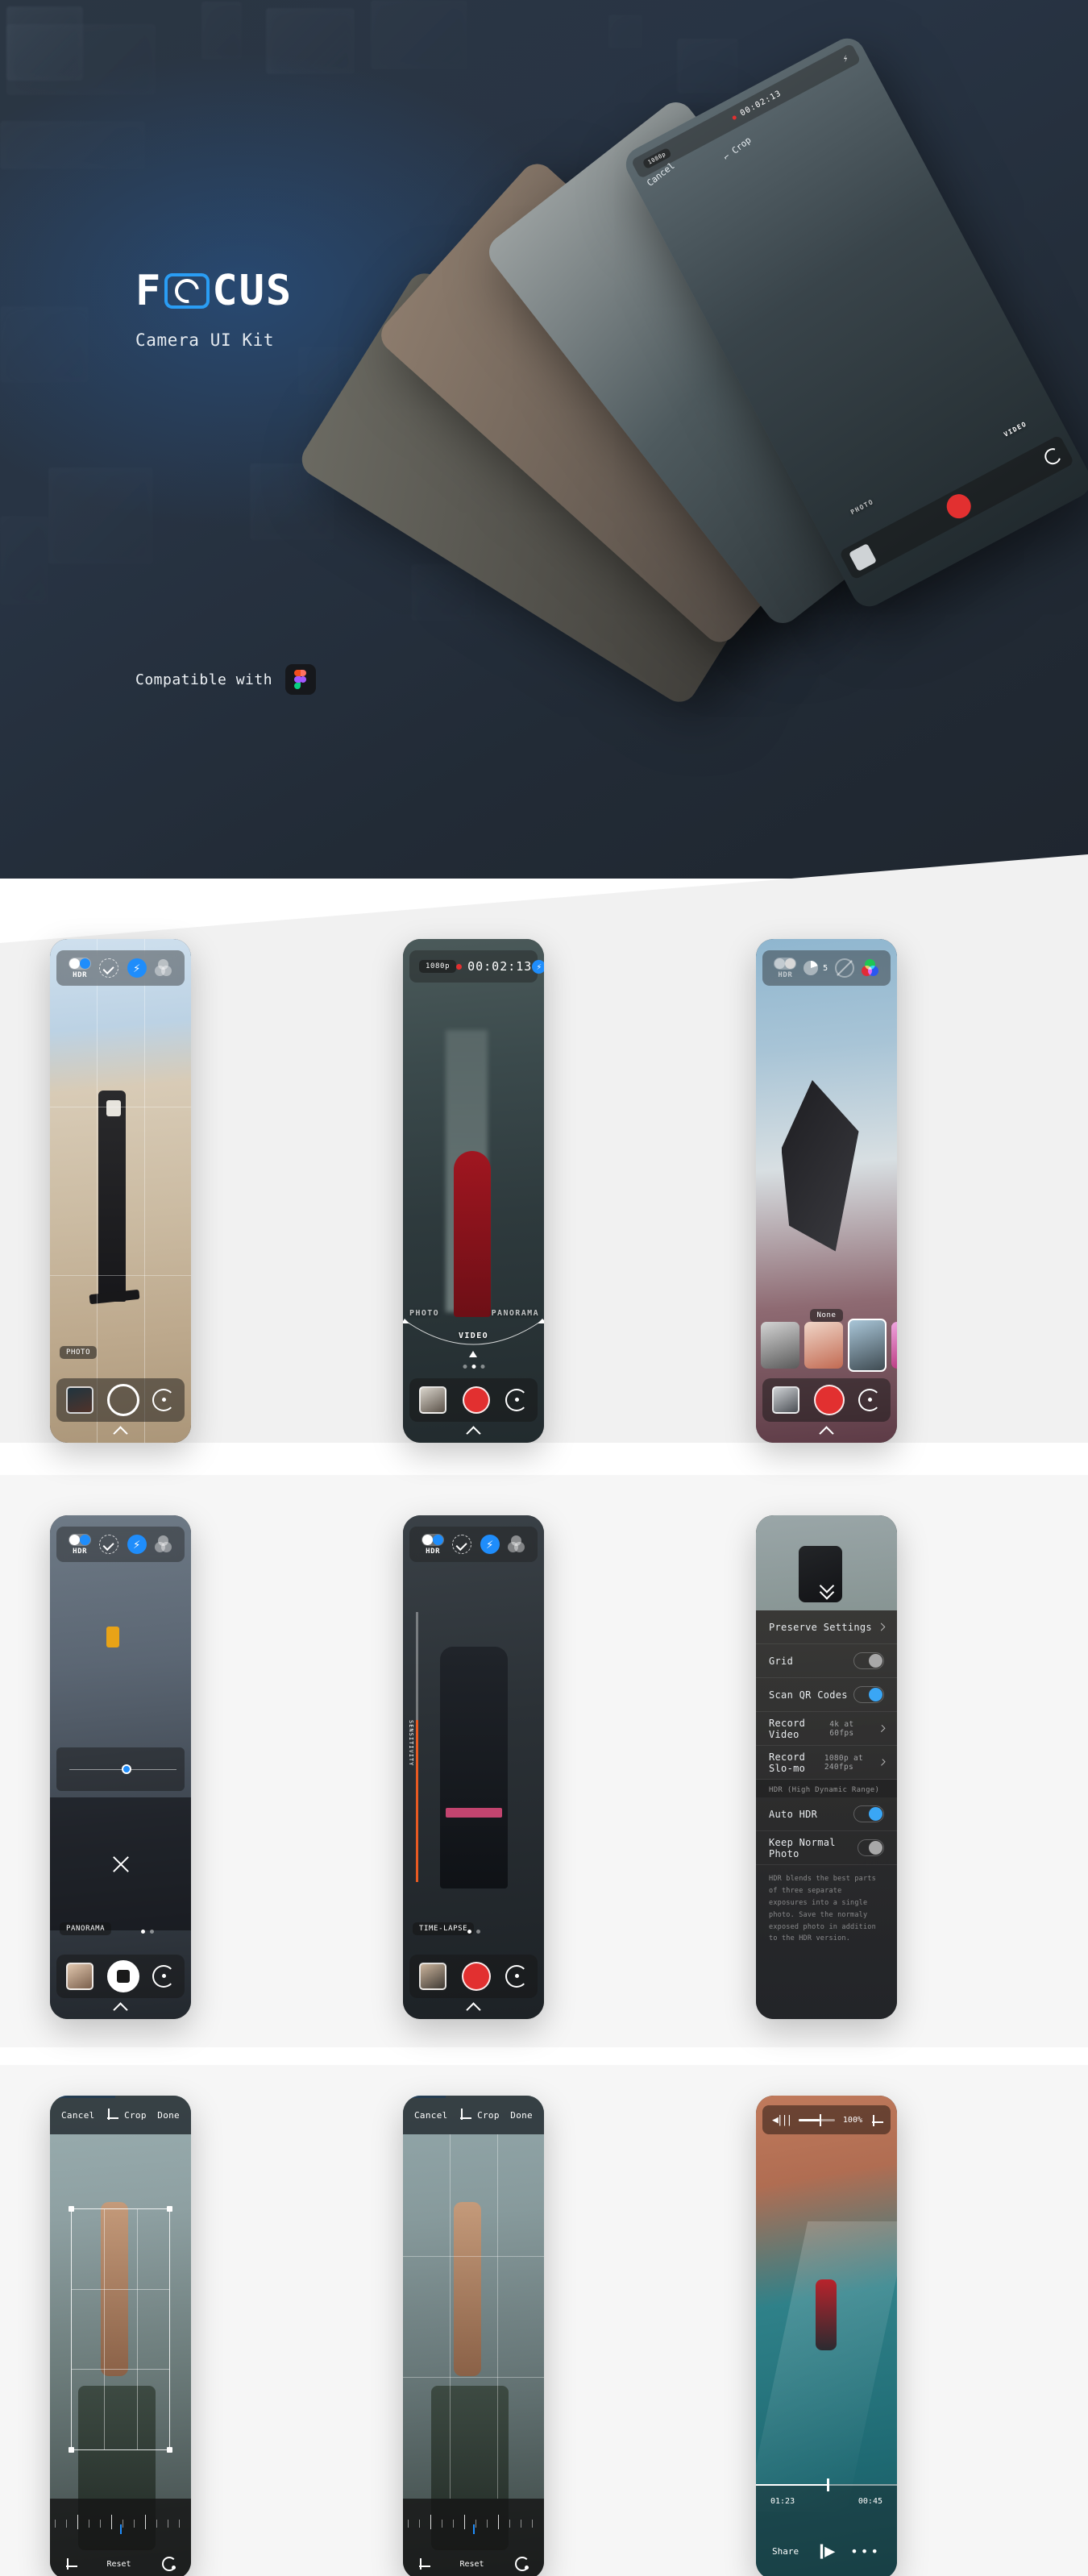 The height and width of the screenshot is (2576, 1088). Describe the element at coordinates (826, 1729) in the screenshot. I see `settings-row-record-video: Record Video 4k at 60fps` at that location.